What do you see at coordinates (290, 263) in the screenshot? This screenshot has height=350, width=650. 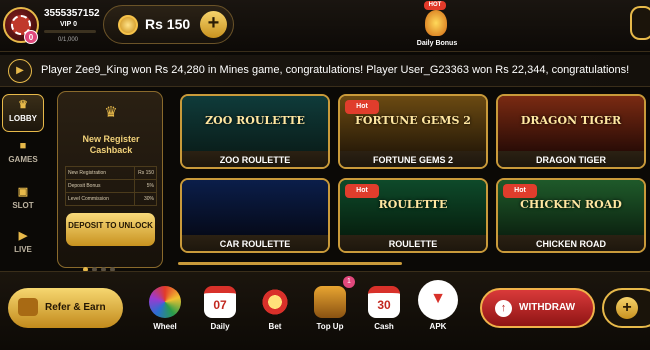 I see `horizontal-scrollbar` at bounding box center [290, 263].